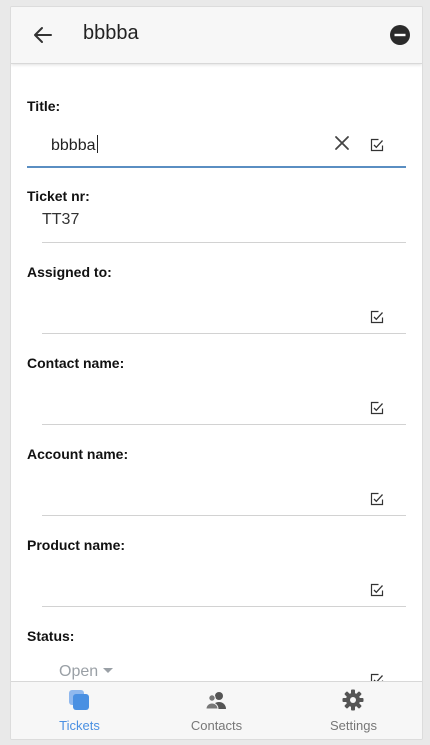 The image size is (430, 745). I want to click on tickets-icon, so click(79, 700).